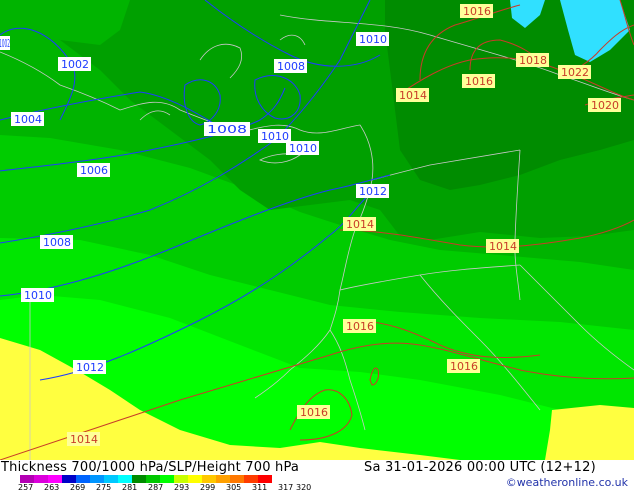  I want to click on isobar-label-text: 1006, so click(94, 170).